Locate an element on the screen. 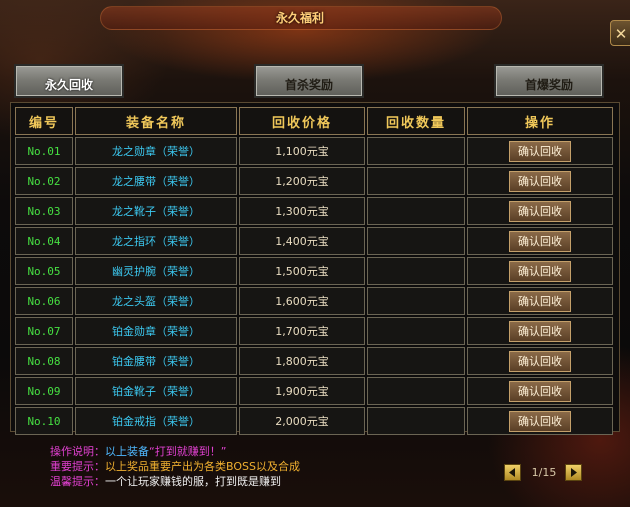 This screenshot has height=507, width=630. table-row: No.09 铂金靴子（荣誉） 1,900元宝 确认回收 is located at coordinates (314, 391).